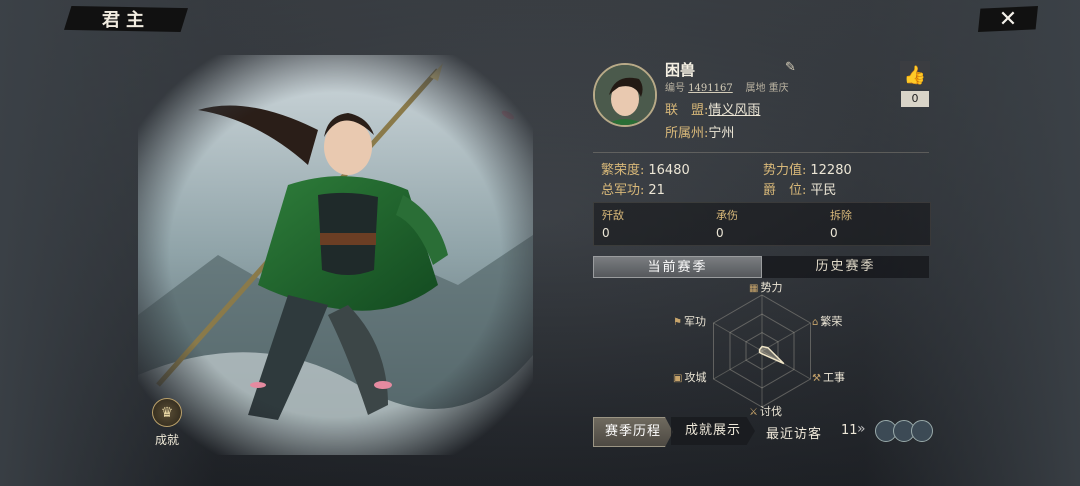  What do you see at coordinates (755, 88) in the screenshot?
I see `origin-label: 属地` at bounding box center [755, 88].